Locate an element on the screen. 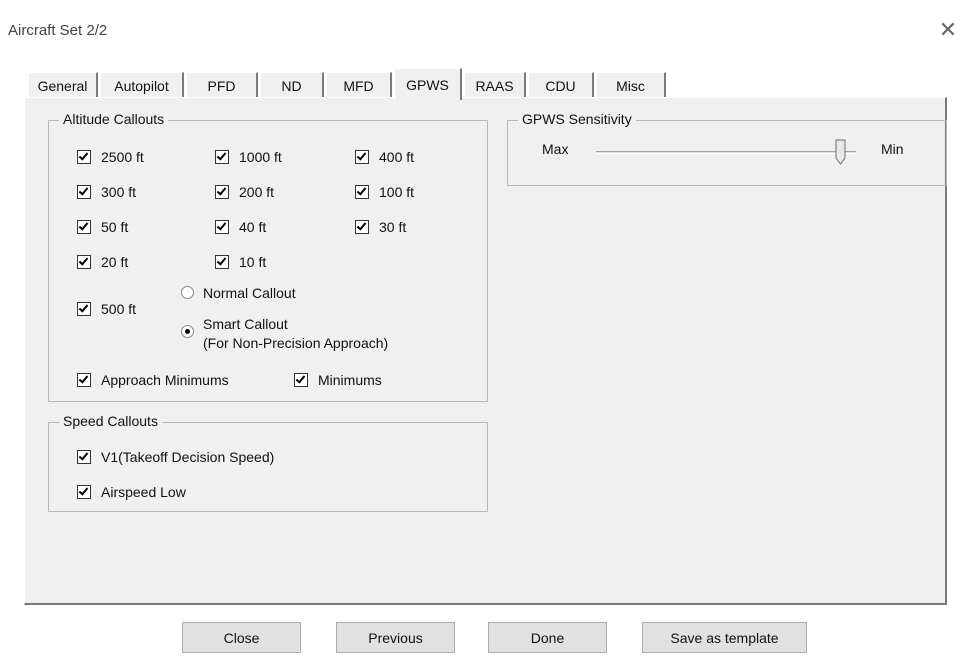  checkbox-20-ft: 20 ft is located at coordinates (102, 262).